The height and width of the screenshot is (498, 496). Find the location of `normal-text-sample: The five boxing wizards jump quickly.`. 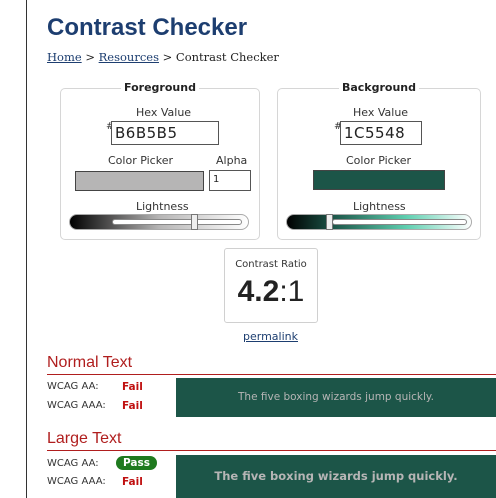

normal-text-sample: The five boxing wizards jump quickly. is located at coordinates (336, 397).